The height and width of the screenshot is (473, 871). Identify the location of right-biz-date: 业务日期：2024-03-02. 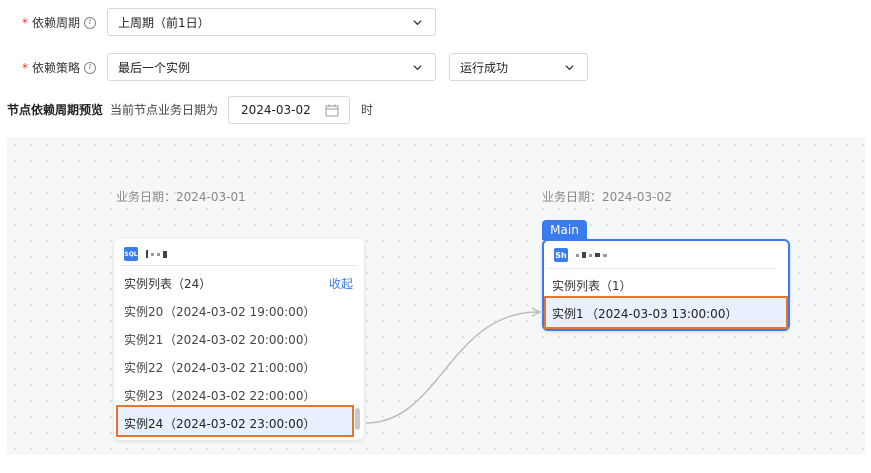
(607, 197).